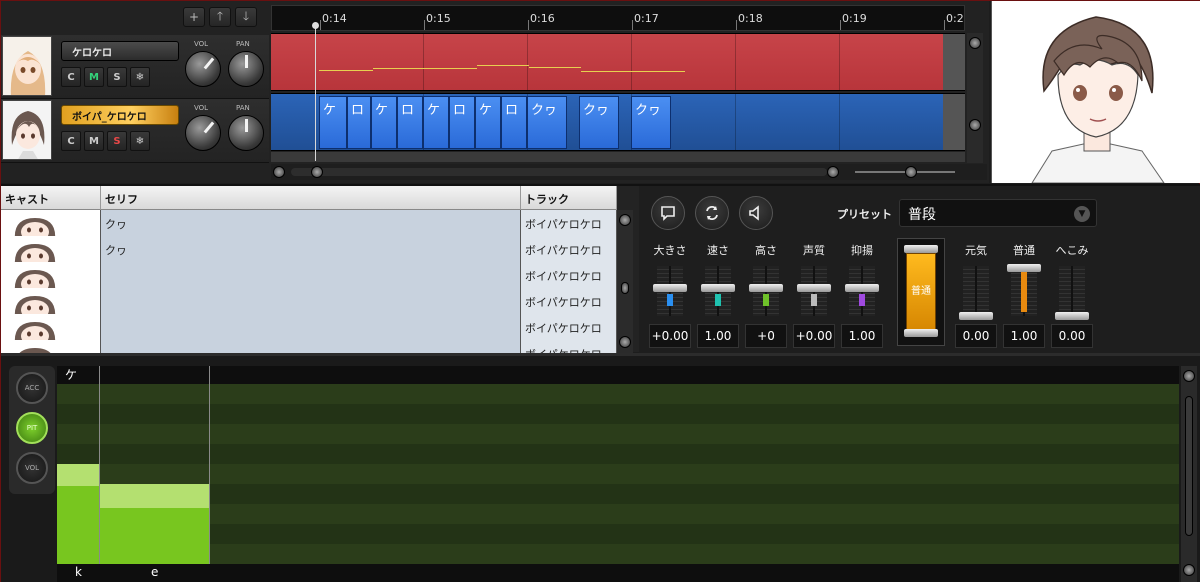 The image size is (1200, 582). Describe the element at coordinates (311, 198) in the screenshot. I see `column-header-serif: セリフ` at that location.